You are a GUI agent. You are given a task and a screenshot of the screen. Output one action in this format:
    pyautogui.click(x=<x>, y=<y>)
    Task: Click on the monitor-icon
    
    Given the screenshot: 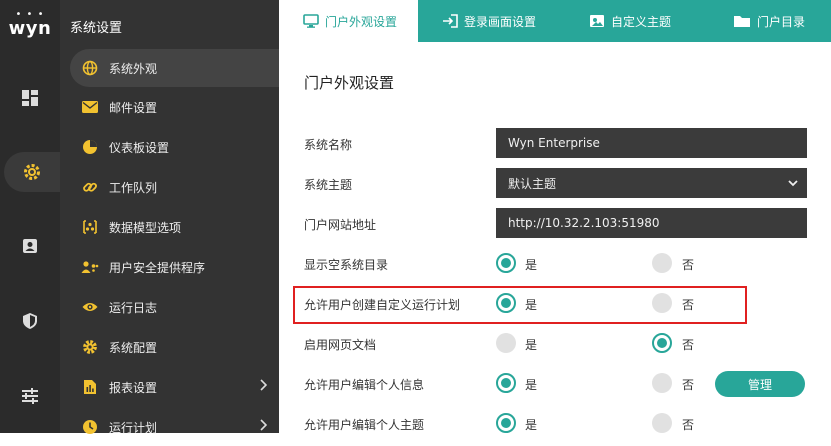 What is the action you would take?
    pyautogui.click(x=311, y=21)
    